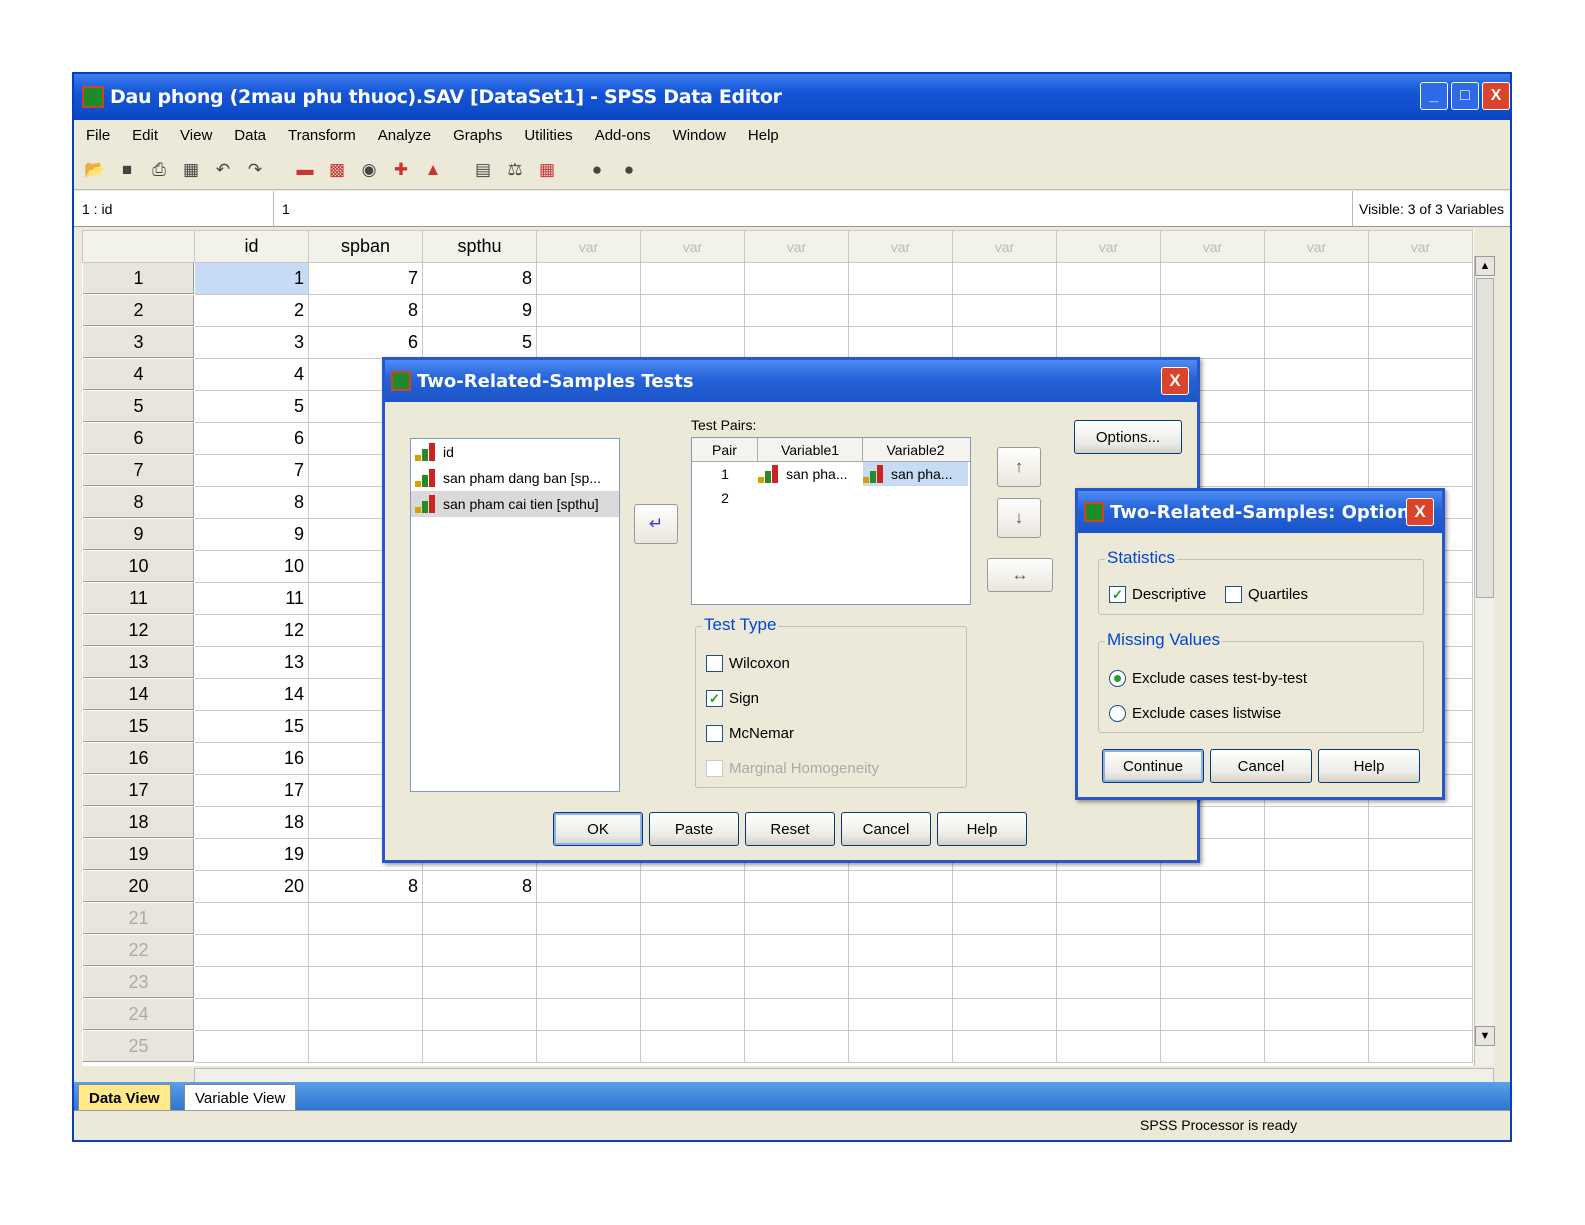 This screenshot has height=1225, width=1585. Describe the element at coordinates (138, 342) in the screenshot. I see `row-header: 3` at that location.